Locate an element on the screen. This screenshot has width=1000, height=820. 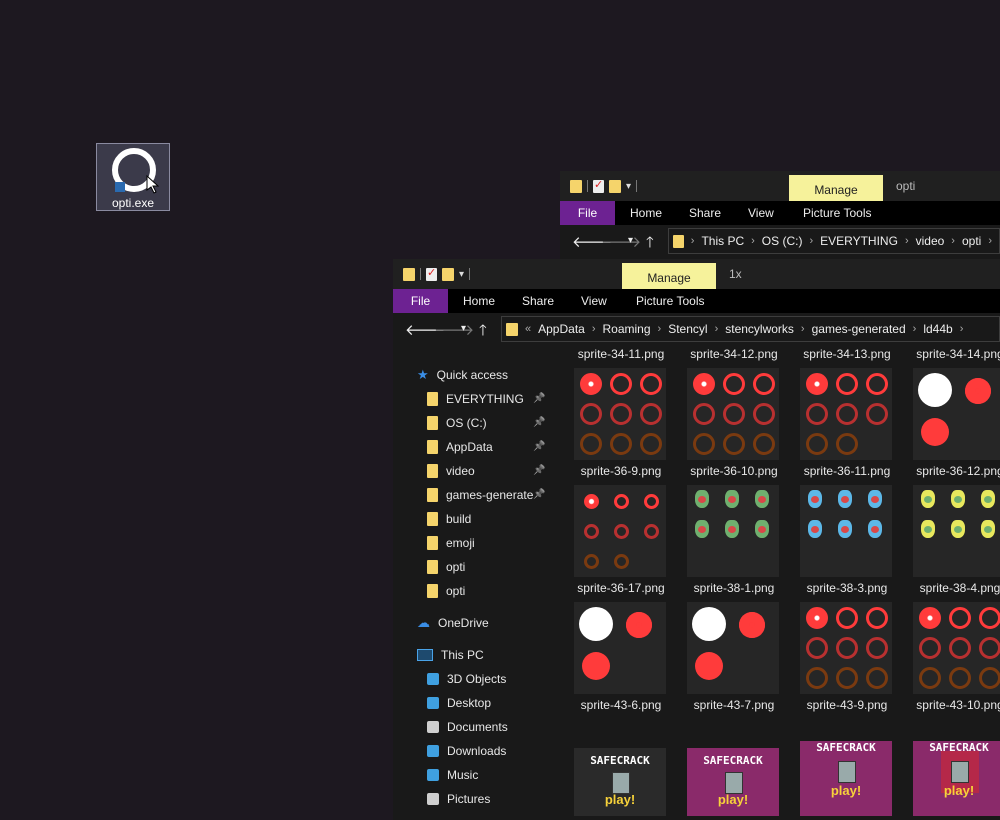
nav-quick-access: ★ Quick access is located at coordinates (462, 375).